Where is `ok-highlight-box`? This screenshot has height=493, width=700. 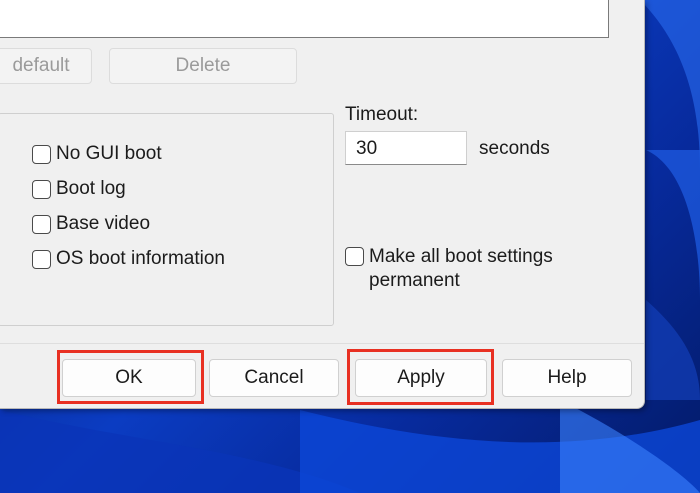 ok-highlight-box is located at coordinates (130, 377).